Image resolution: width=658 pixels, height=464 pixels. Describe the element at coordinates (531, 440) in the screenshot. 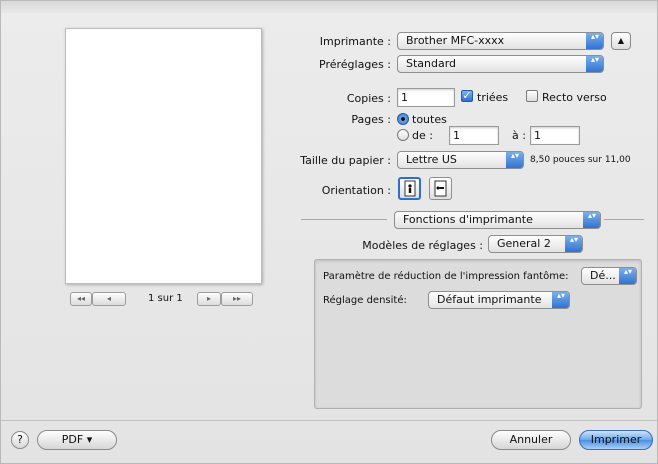

I see `cancel-button: Annuler` at that location.